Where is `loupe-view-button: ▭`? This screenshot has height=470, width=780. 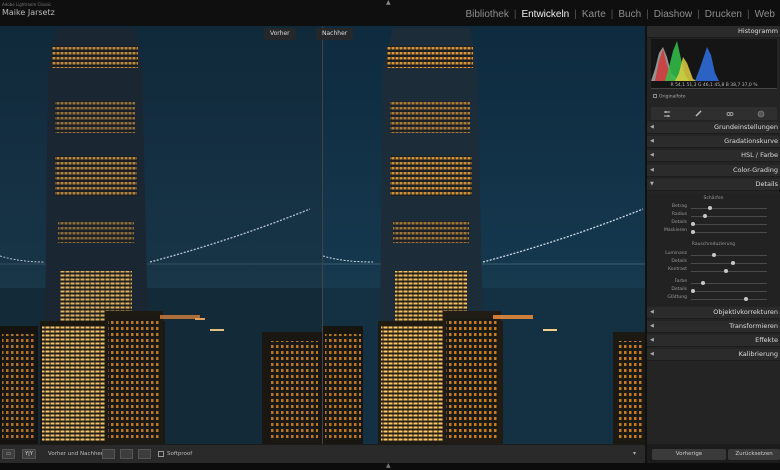 loupe-view-button: ▭ is located at coordinates (8, 454).